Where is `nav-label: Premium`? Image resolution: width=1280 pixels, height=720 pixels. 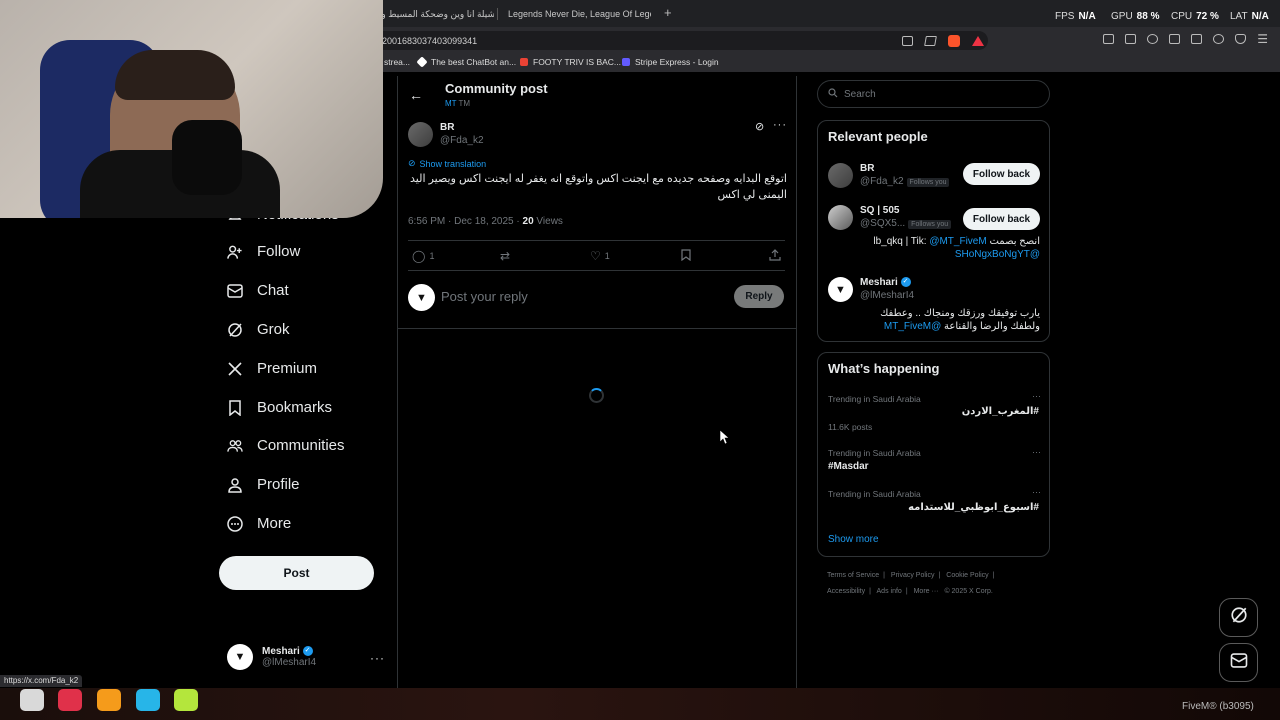
nav-label: Premium is located at coordinates (287, 368).